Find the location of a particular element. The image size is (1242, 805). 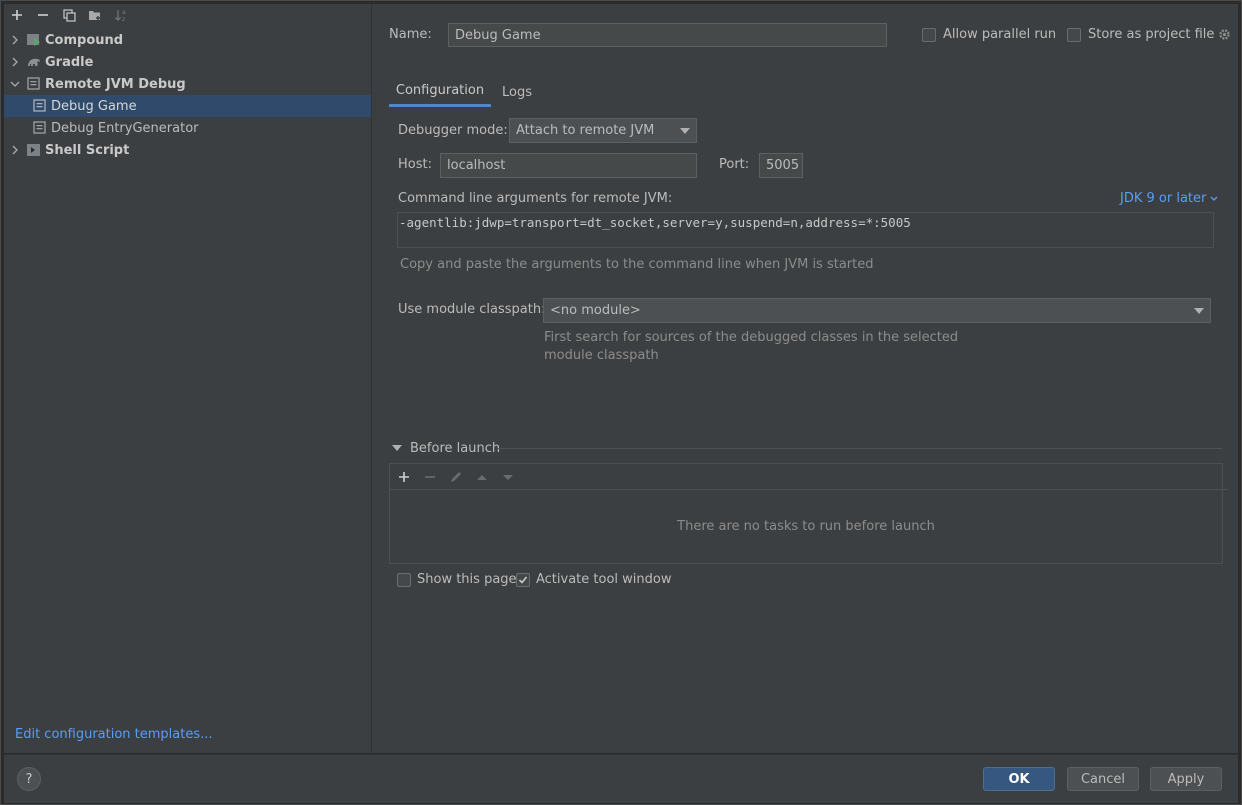

before-launch-panel: There are no tasks to run before launch is located at coordinates (808, 513).